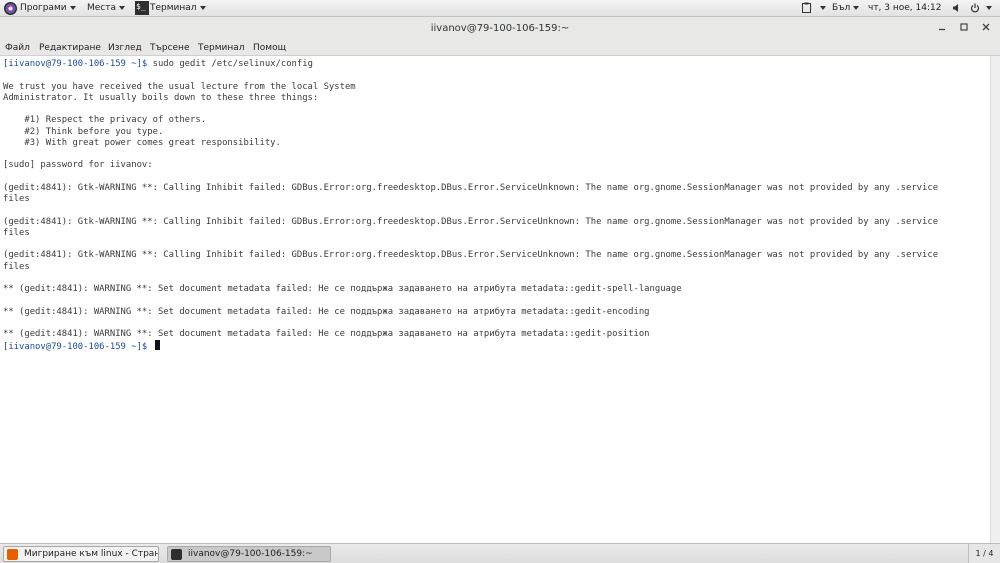 The image size is (1000, 563). Describe the element at coordinates (70, 48) in the screenshot. I see `menu-edit: Редактиране` at that location.